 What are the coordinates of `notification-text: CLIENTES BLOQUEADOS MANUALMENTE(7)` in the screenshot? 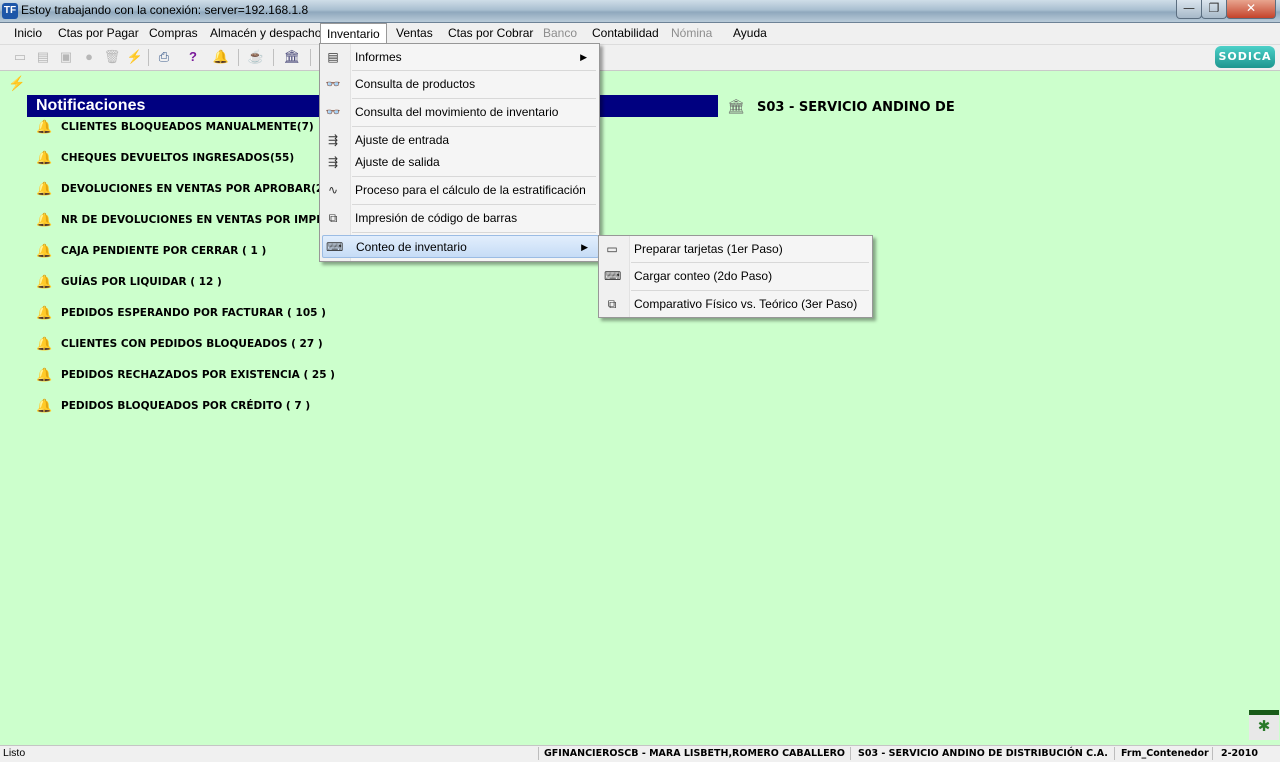 It's located at (187, 127).